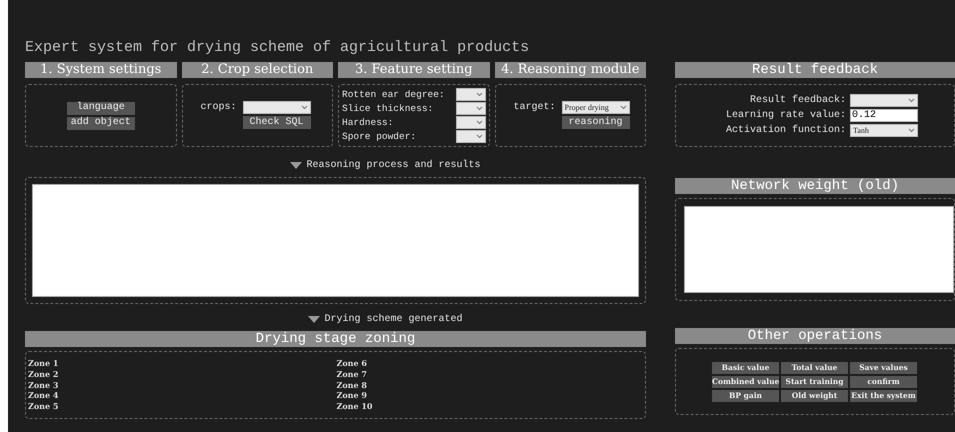  What do you see at coordinates (43, 385) in the screenshot?
I see `zone-label: Zone 3` at bounding box center [43, 385].